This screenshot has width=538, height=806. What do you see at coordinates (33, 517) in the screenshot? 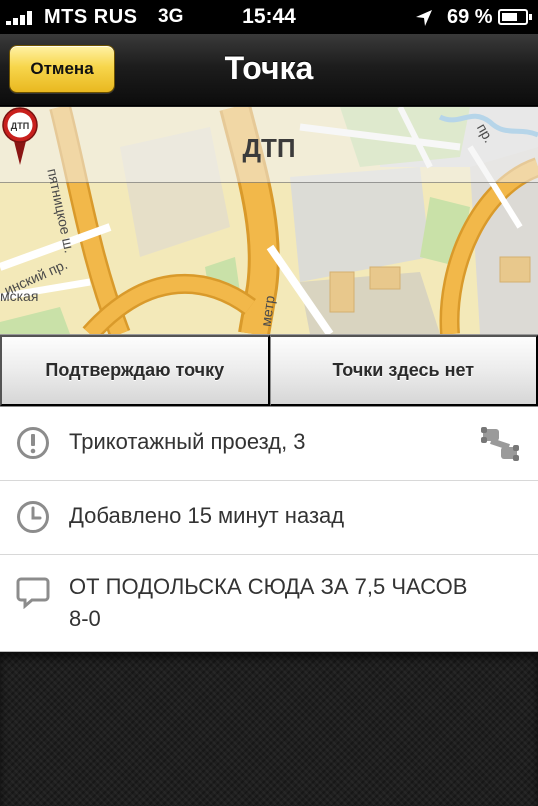
I see `clock-icon` at bounding box center [33, 517].